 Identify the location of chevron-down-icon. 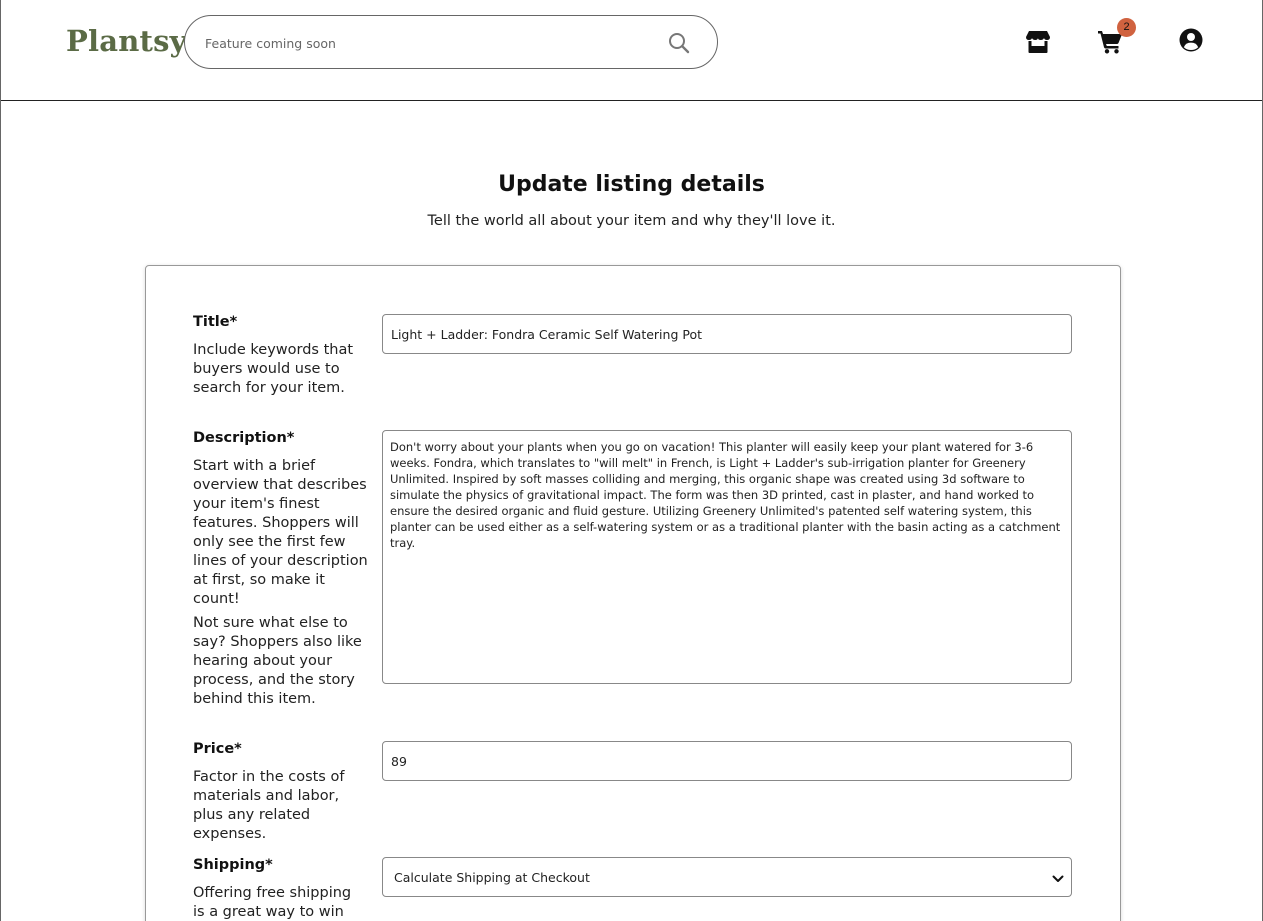
(1058, 878).